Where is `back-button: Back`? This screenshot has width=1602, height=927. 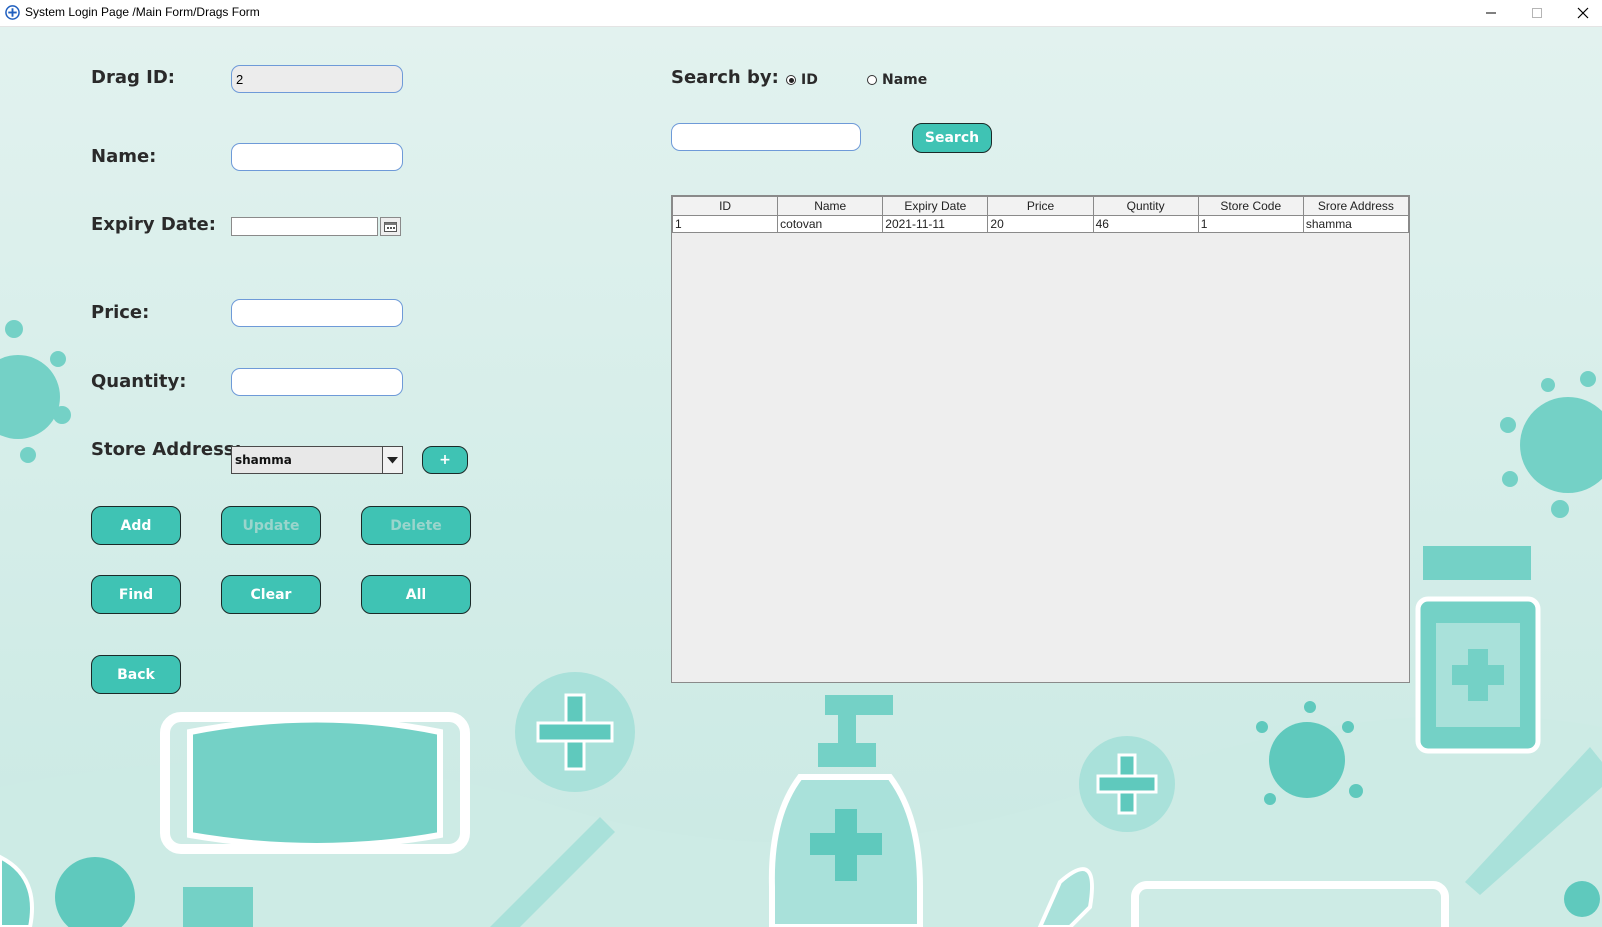
back-button: Back is located at coordinates (136, 674).